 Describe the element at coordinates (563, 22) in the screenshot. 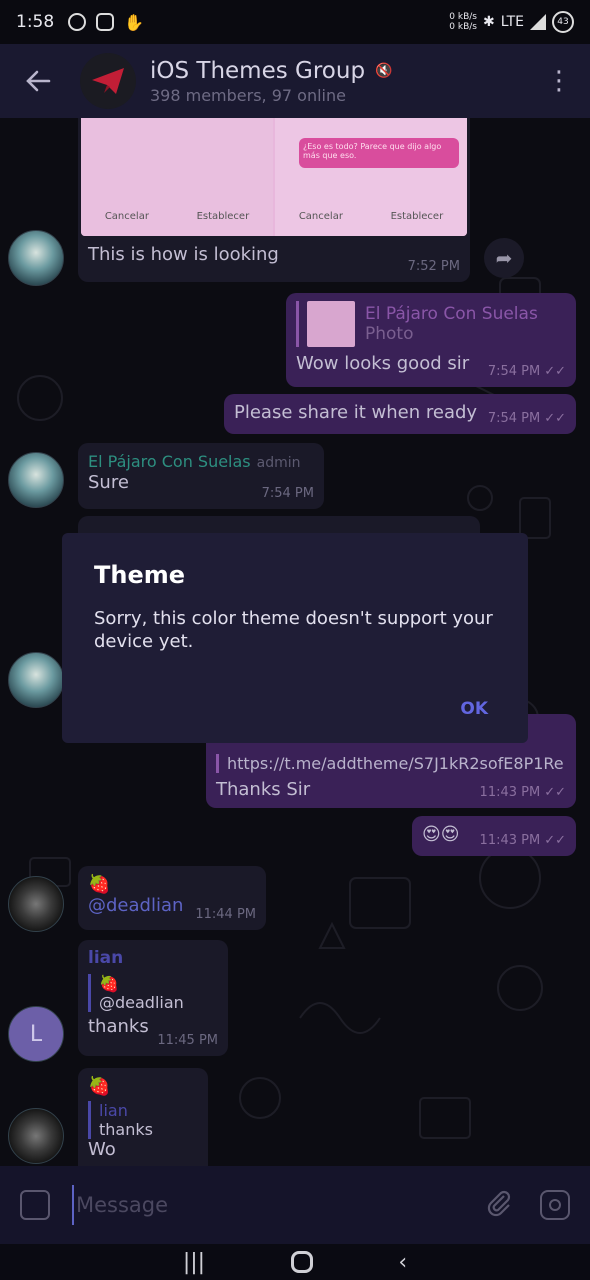

I see `battery-icon: 43` at that location.